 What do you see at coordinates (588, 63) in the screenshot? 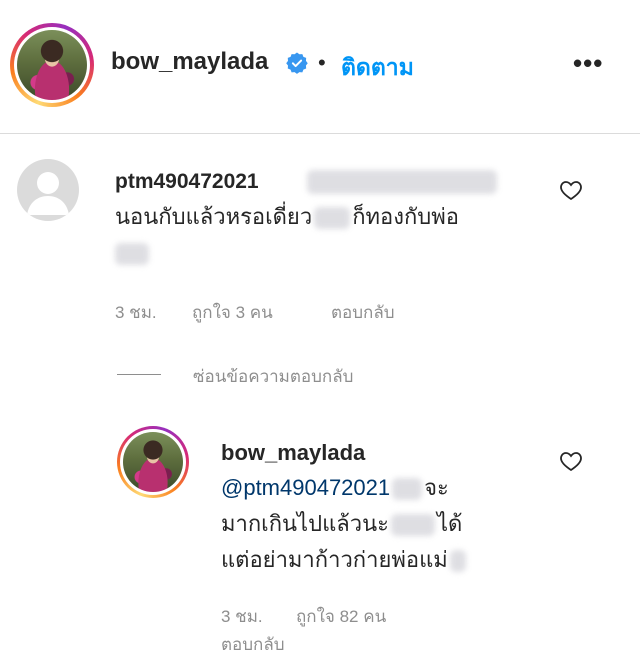
I see `more-options-icon: •••` at bounding box center [588, 63].